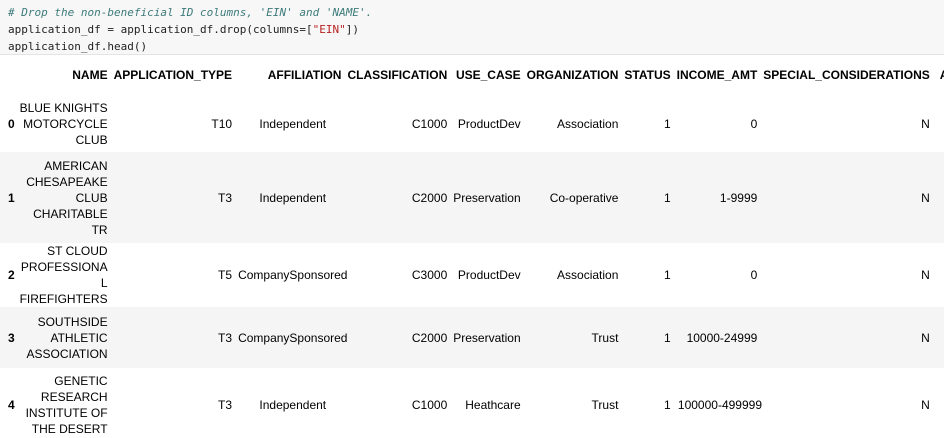 This screenshot has height=438, width=944. I want to click on cell-organization: Co-operative, so click(584, 197).